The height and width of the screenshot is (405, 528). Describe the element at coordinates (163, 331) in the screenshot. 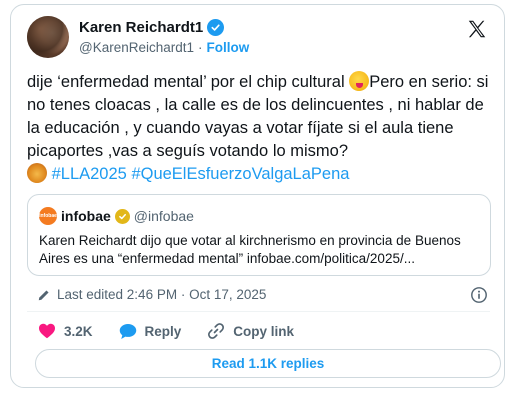

I see `reply-label: Reply` at that location.